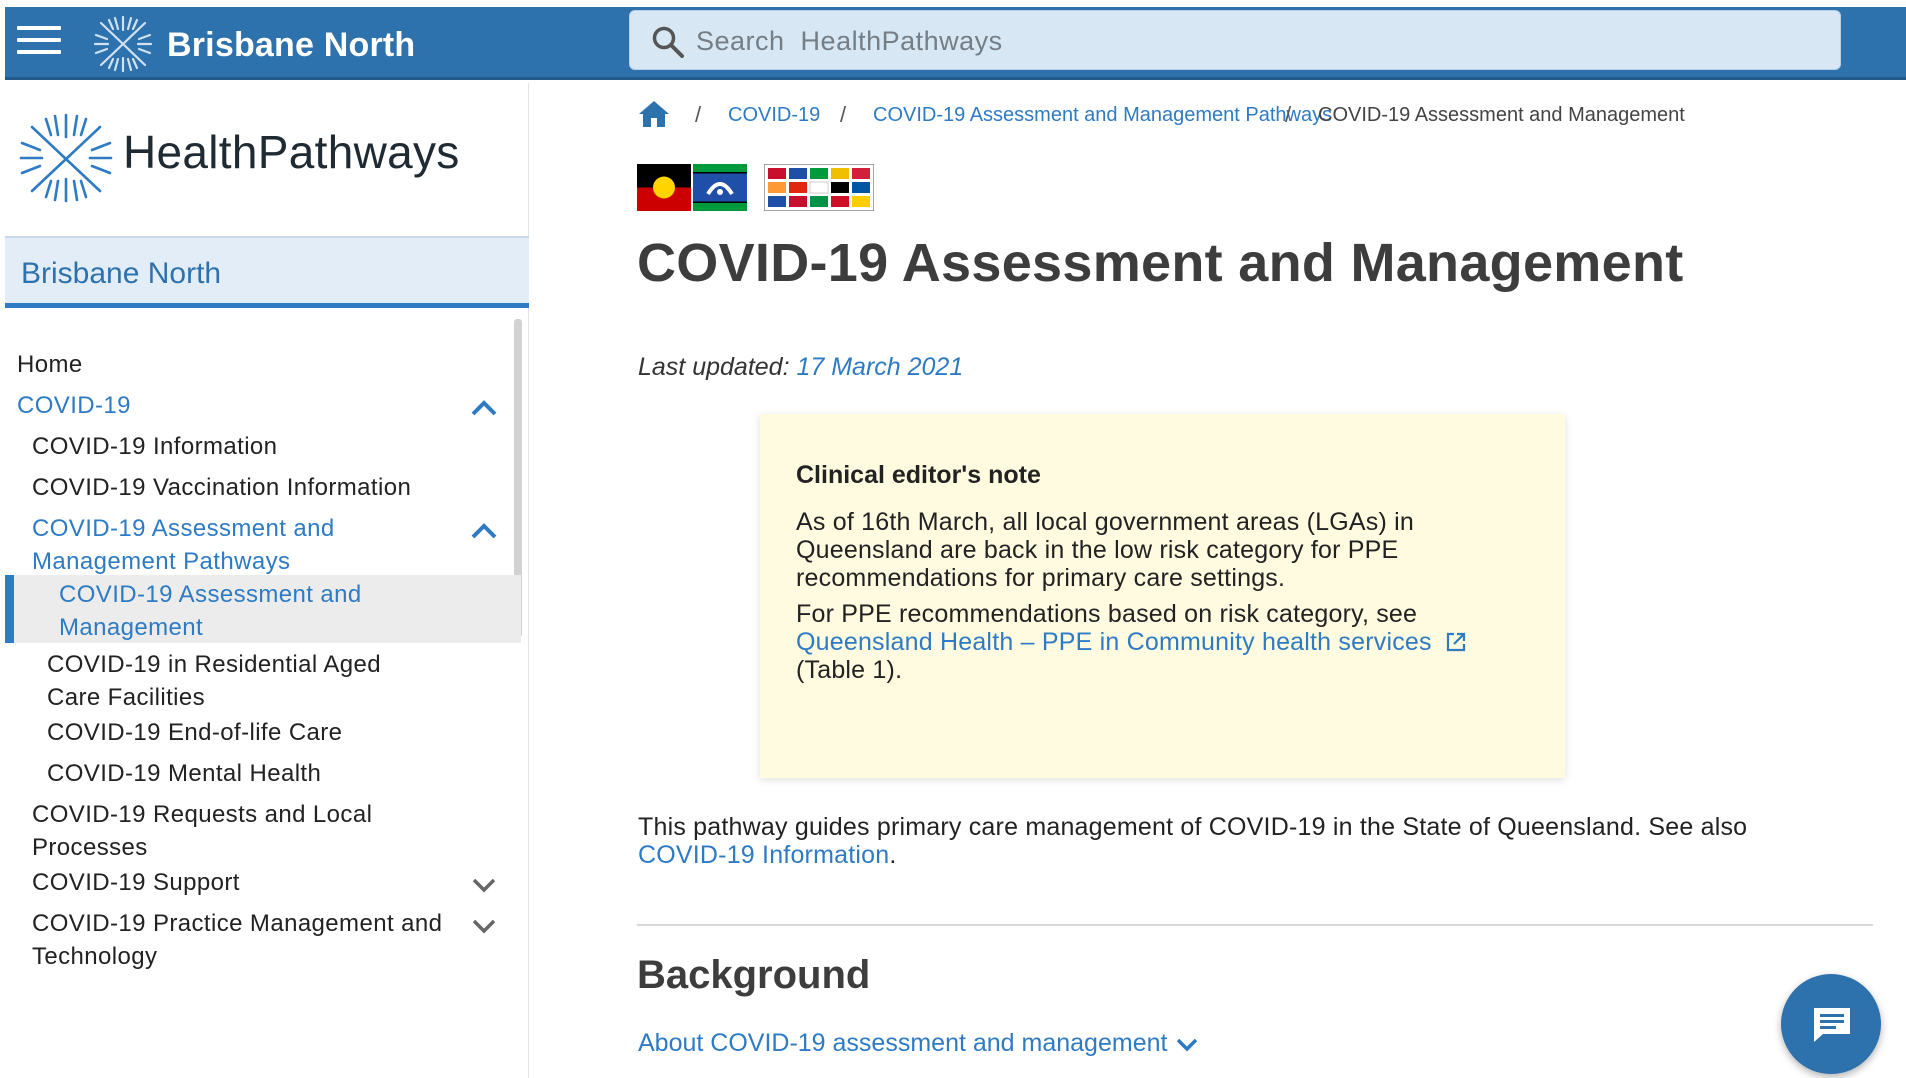  What do you see at coordinates (267, 272) in the screenshot?
I see `region-bar: Brisbane North` at bounding box center [267, 272].